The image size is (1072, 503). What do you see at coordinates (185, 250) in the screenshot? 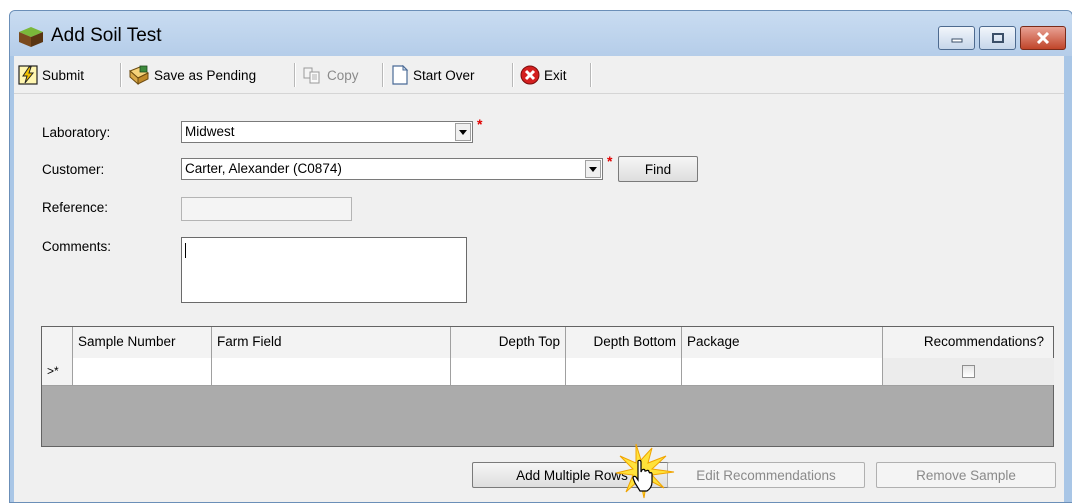
I see `text-cursor` at bounding box center [185, 250].